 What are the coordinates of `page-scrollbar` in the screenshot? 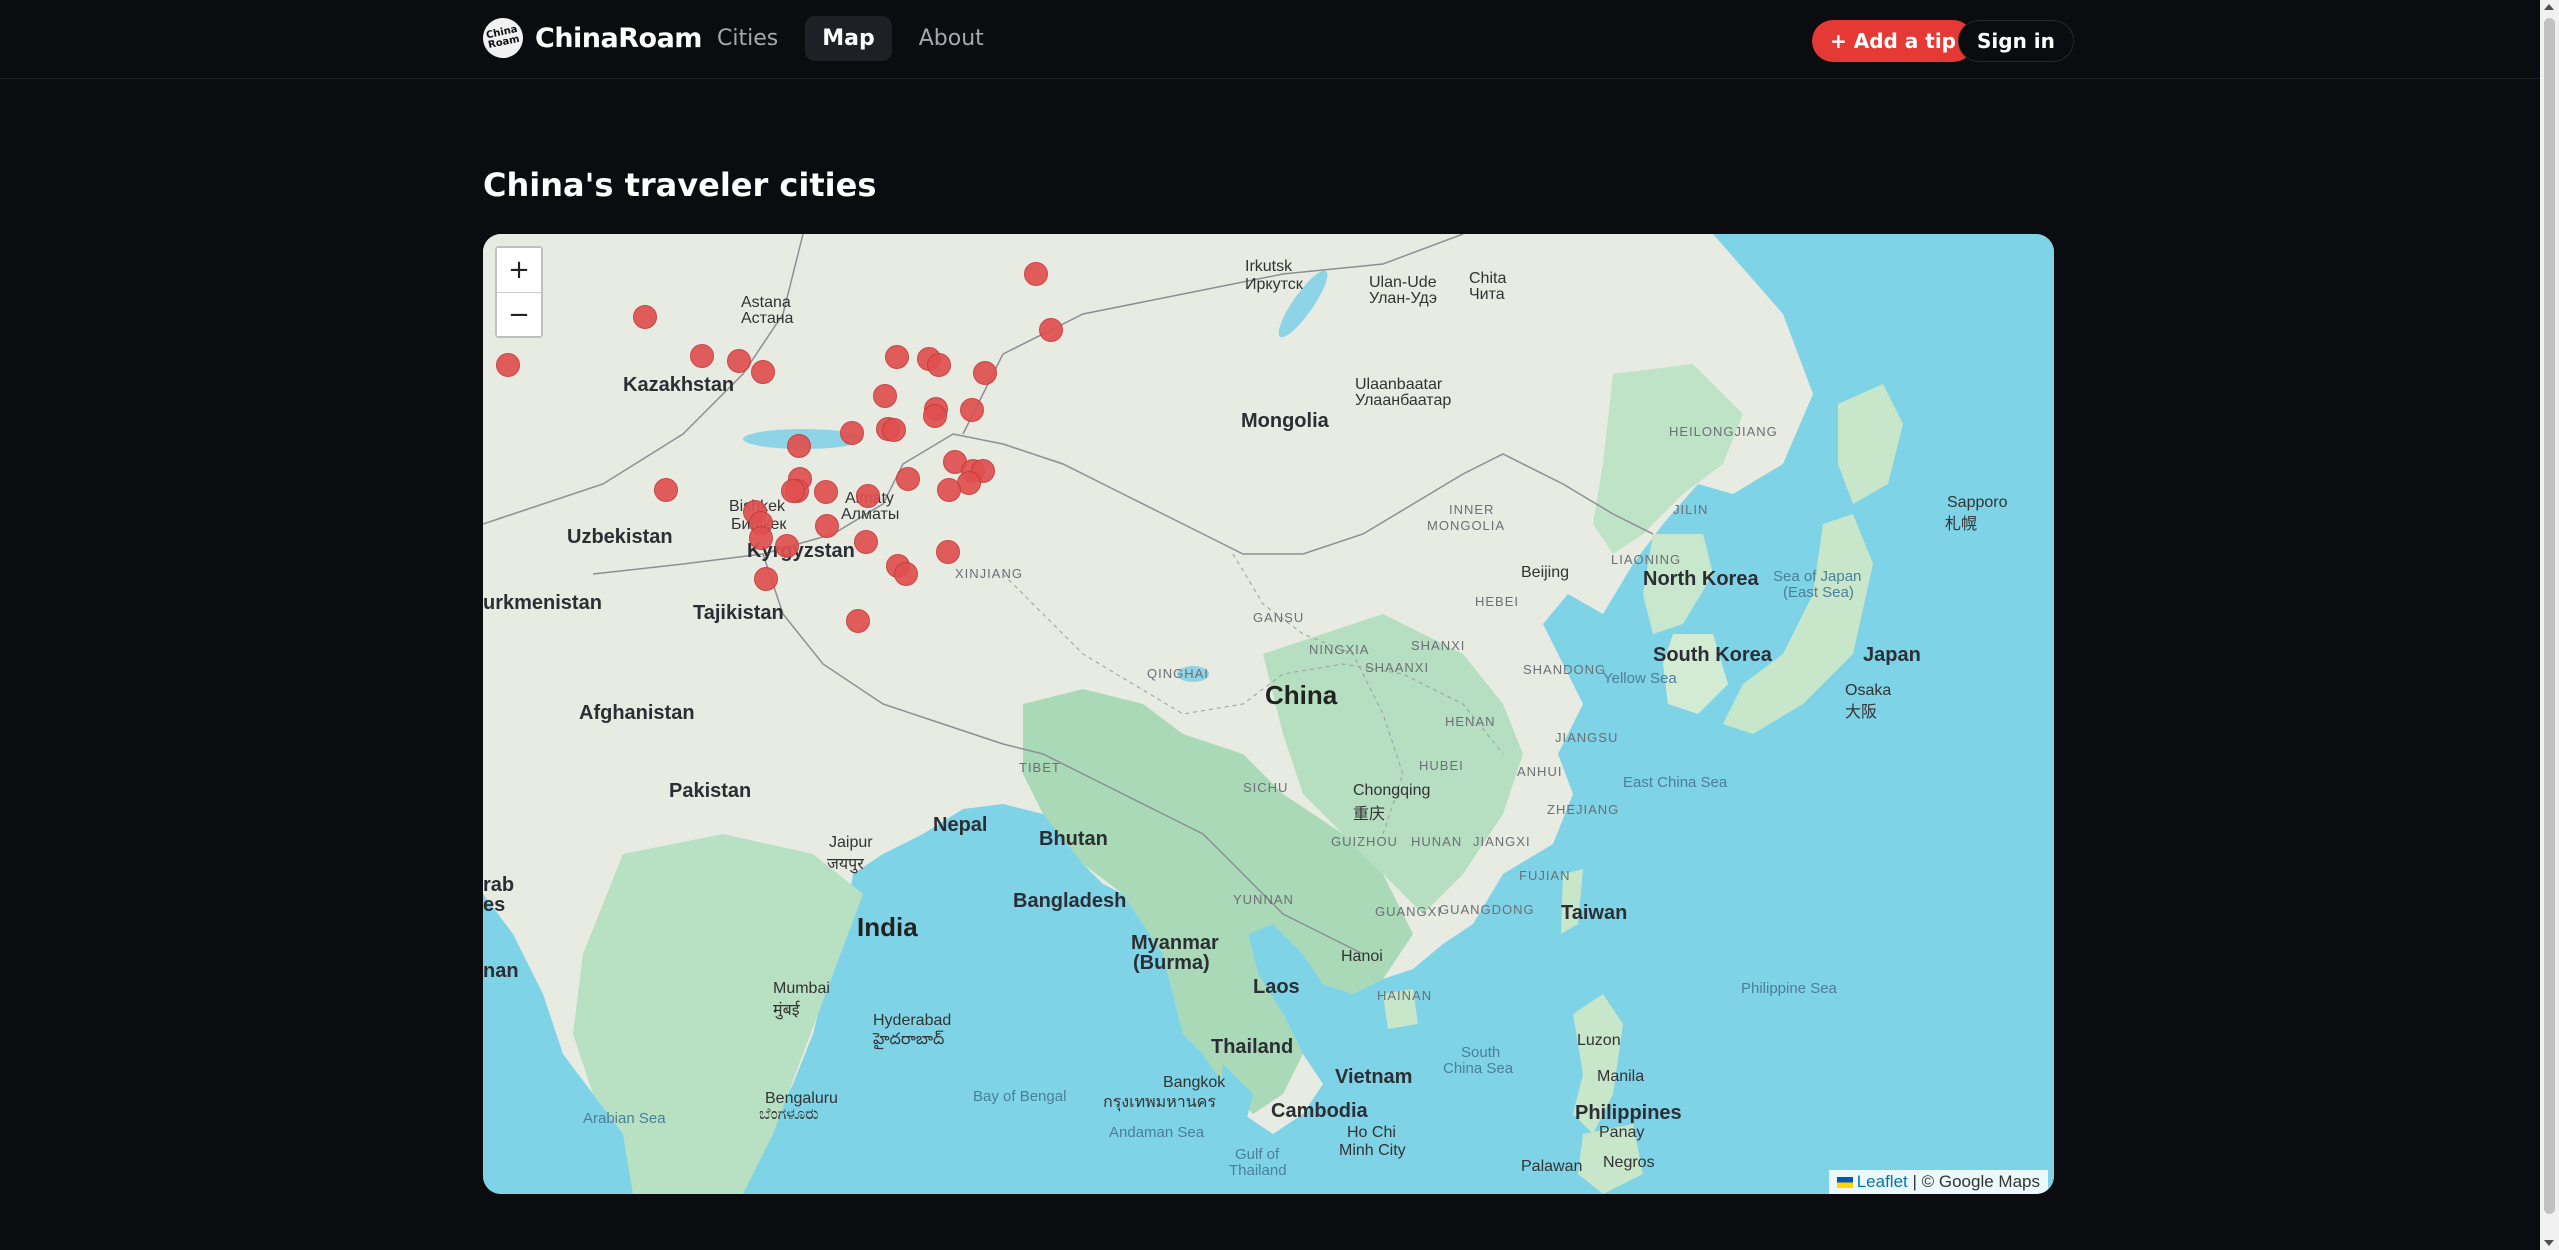 It's located at (2549, 625).